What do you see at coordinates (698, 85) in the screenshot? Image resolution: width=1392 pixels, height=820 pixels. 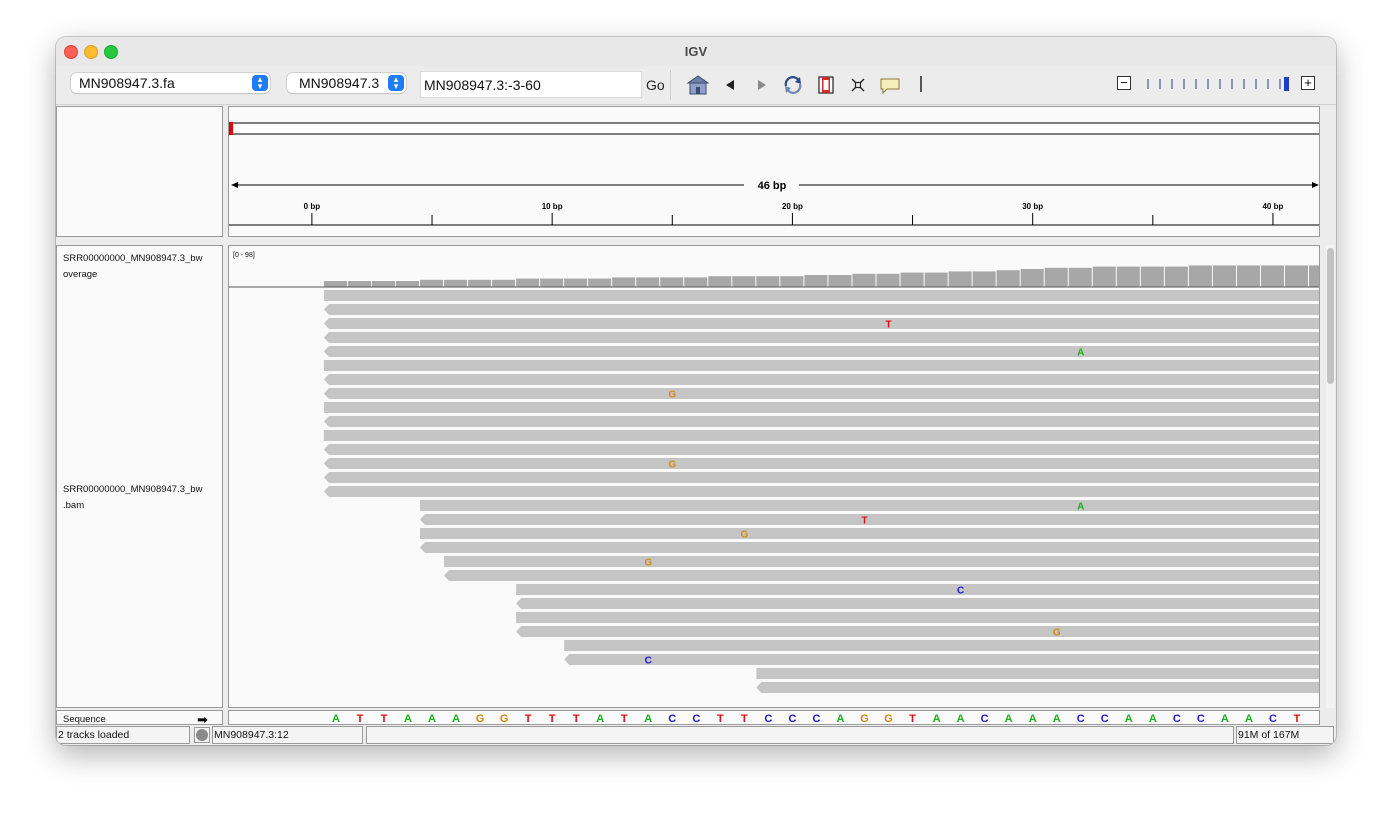 I see `home-icon` at bounding box center [698, 85].